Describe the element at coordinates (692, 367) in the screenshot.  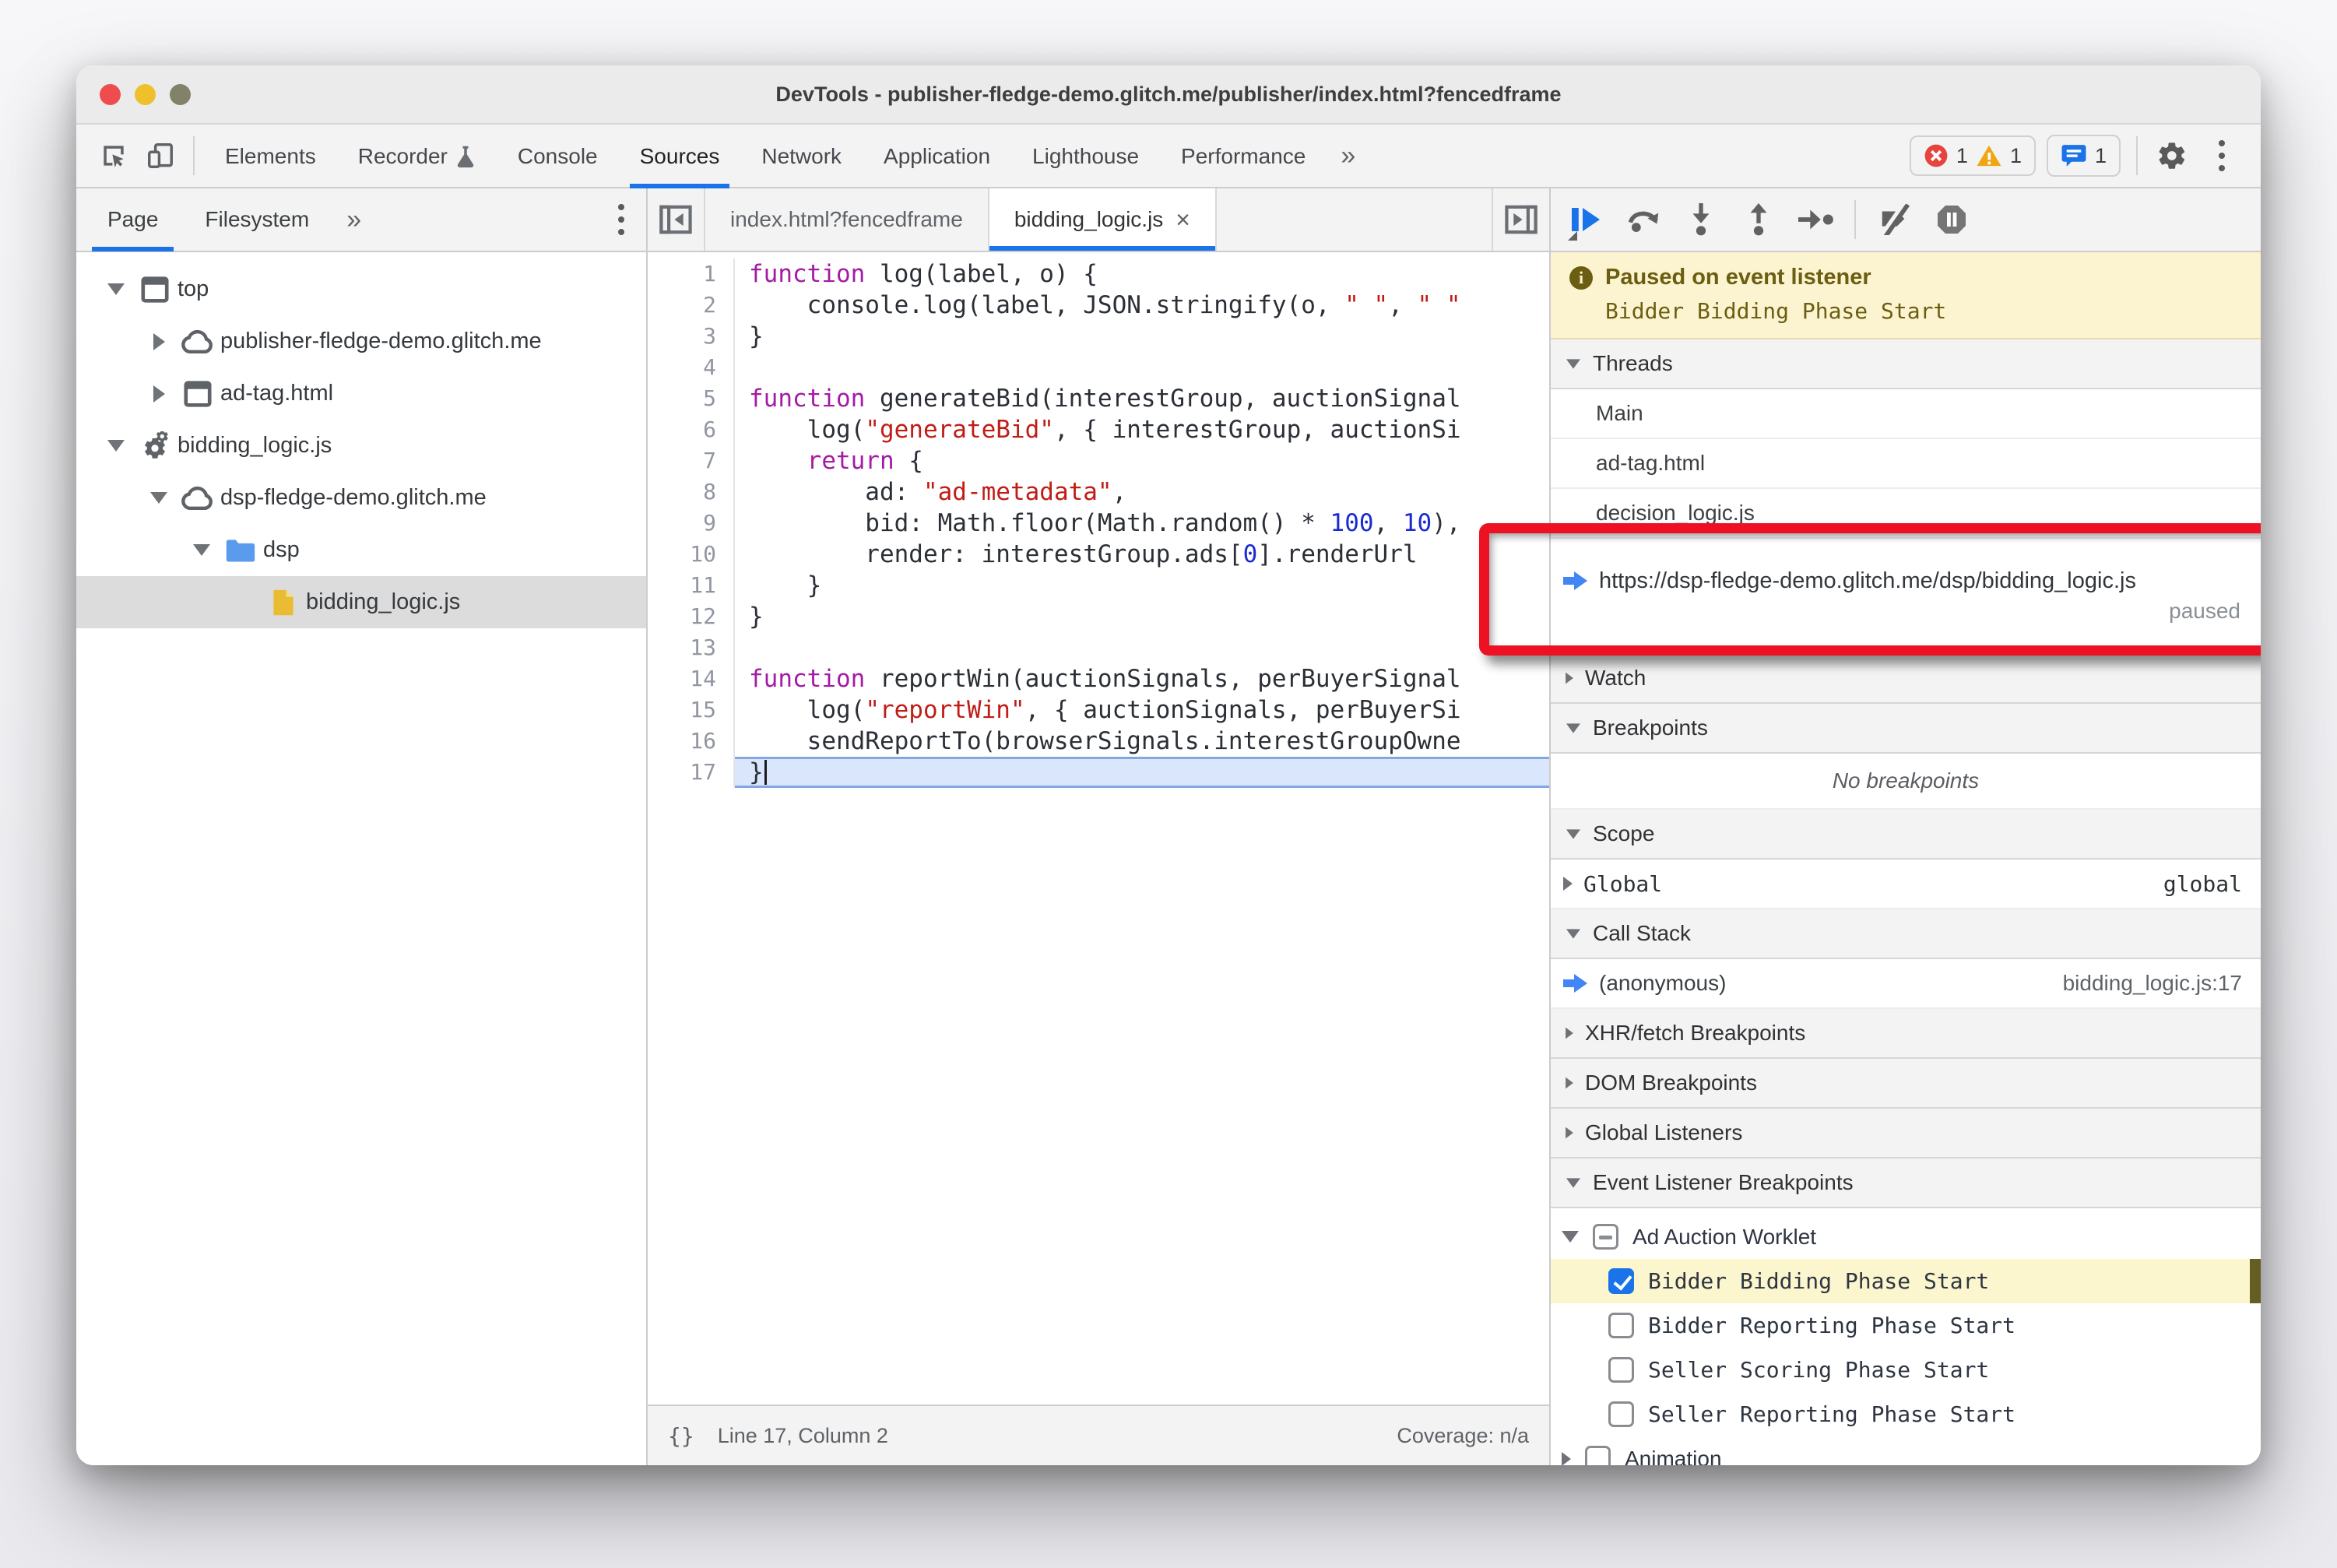
I see `line-number: 4` at that location.